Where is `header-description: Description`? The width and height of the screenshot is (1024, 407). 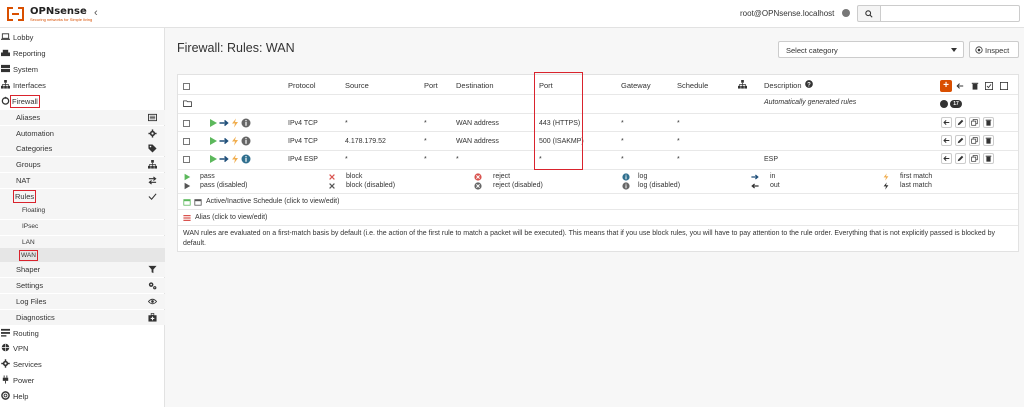 header-description: Description is located at coordinates (783, 85).